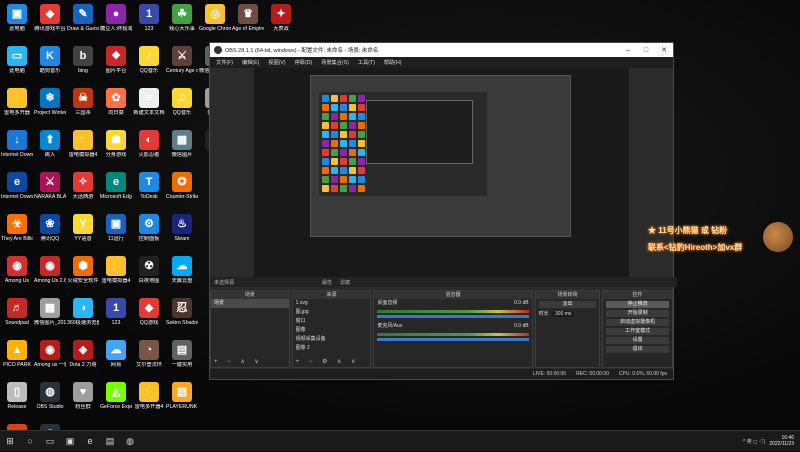 The width and height of the screenshot is (800, 452). Describe the element at coordinates (182, 186) in the screenshot. I see `desktop-icon: ✪ Counter-Strike` at that location.